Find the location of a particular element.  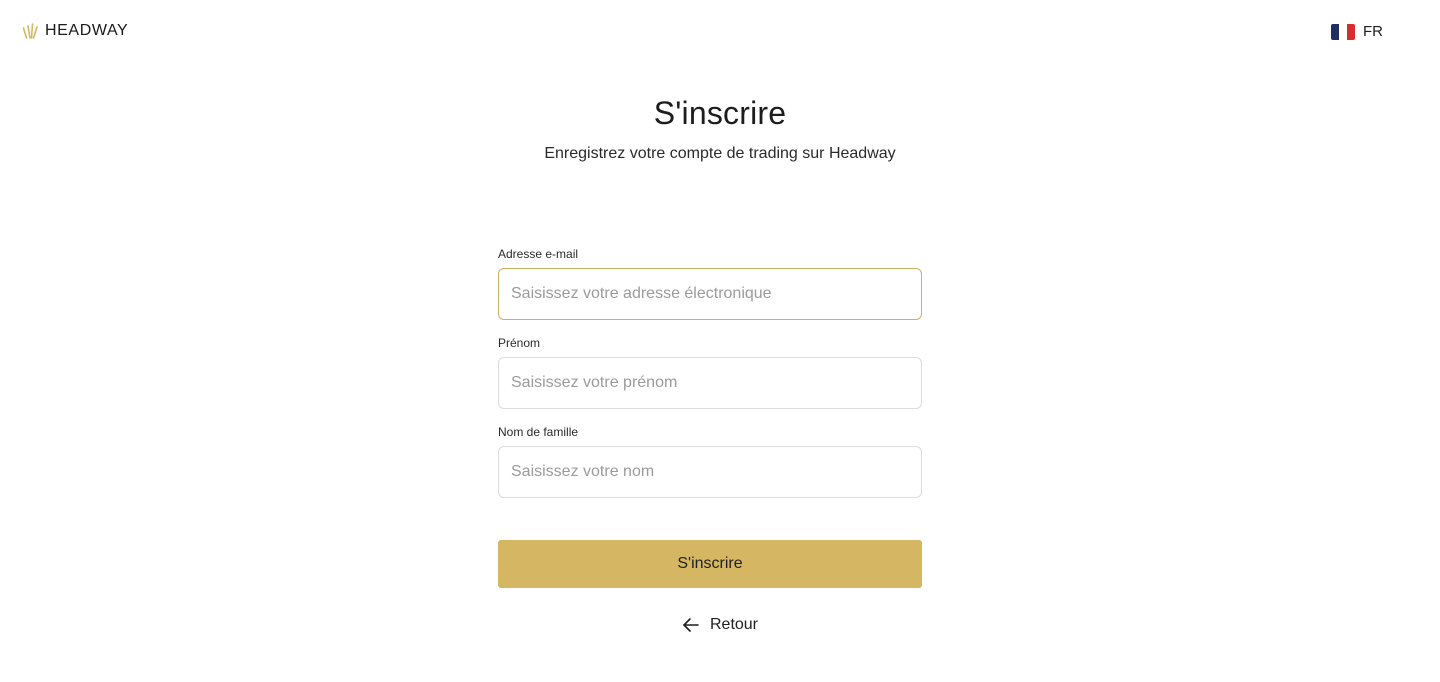

email-input is located at coordinates (710, 294).